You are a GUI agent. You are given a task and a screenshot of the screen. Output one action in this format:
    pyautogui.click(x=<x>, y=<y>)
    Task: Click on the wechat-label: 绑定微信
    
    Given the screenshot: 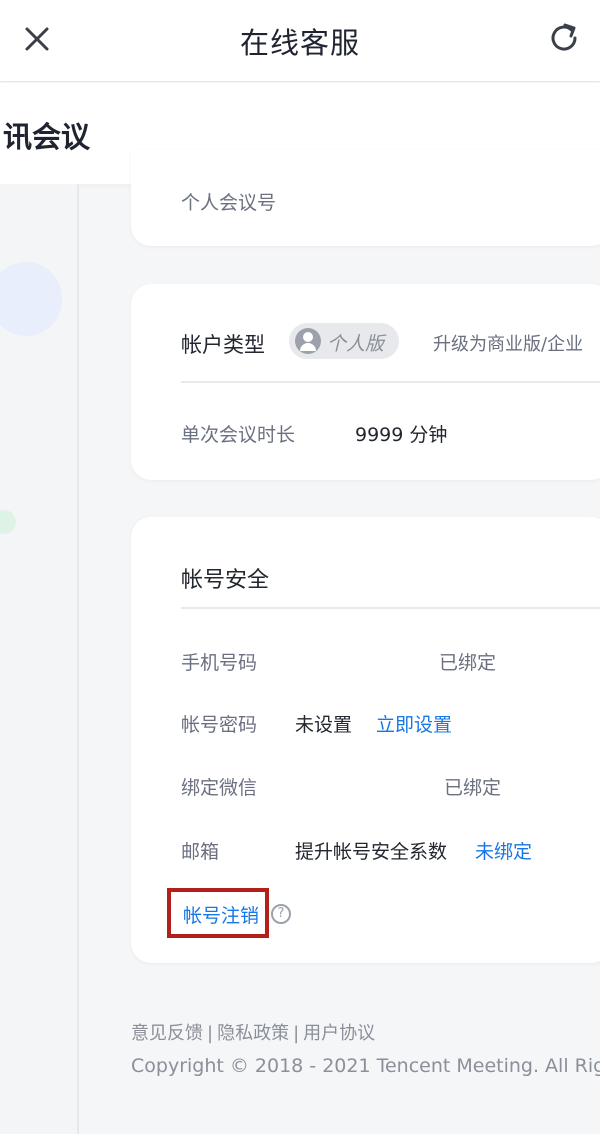 What is the action you would take?
    pyautogui.click(x=219, y=788)
    